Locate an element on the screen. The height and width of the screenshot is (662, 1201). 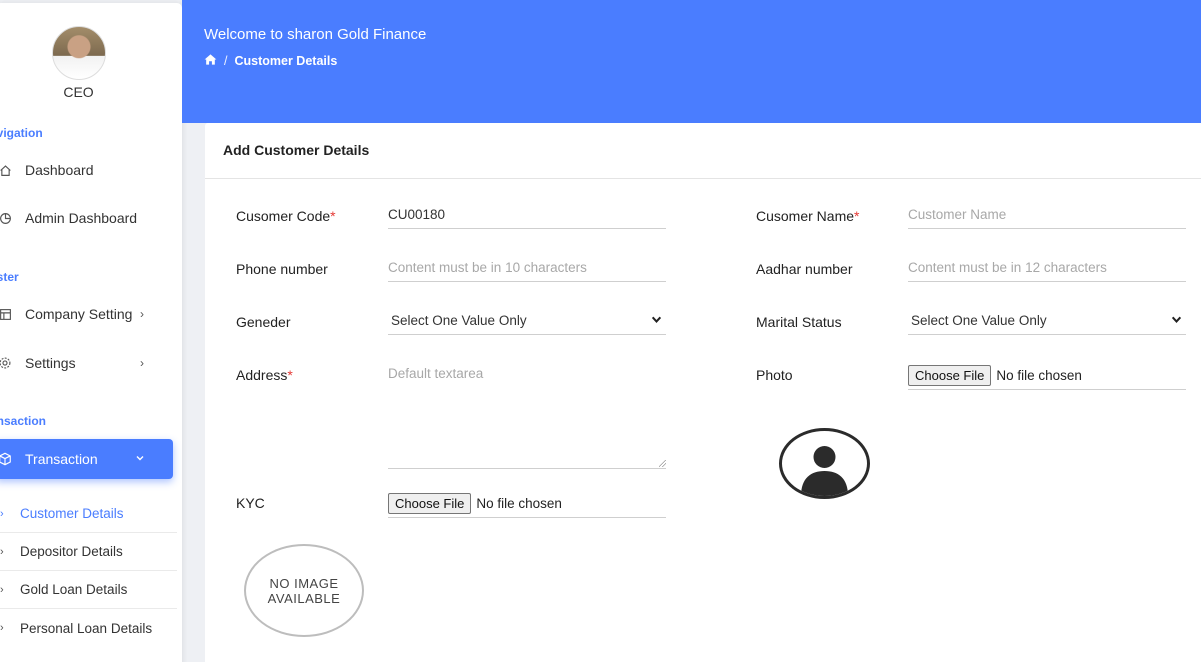
photo-file-input: Choose File No file chosen is located at coordinates (1047, 376).